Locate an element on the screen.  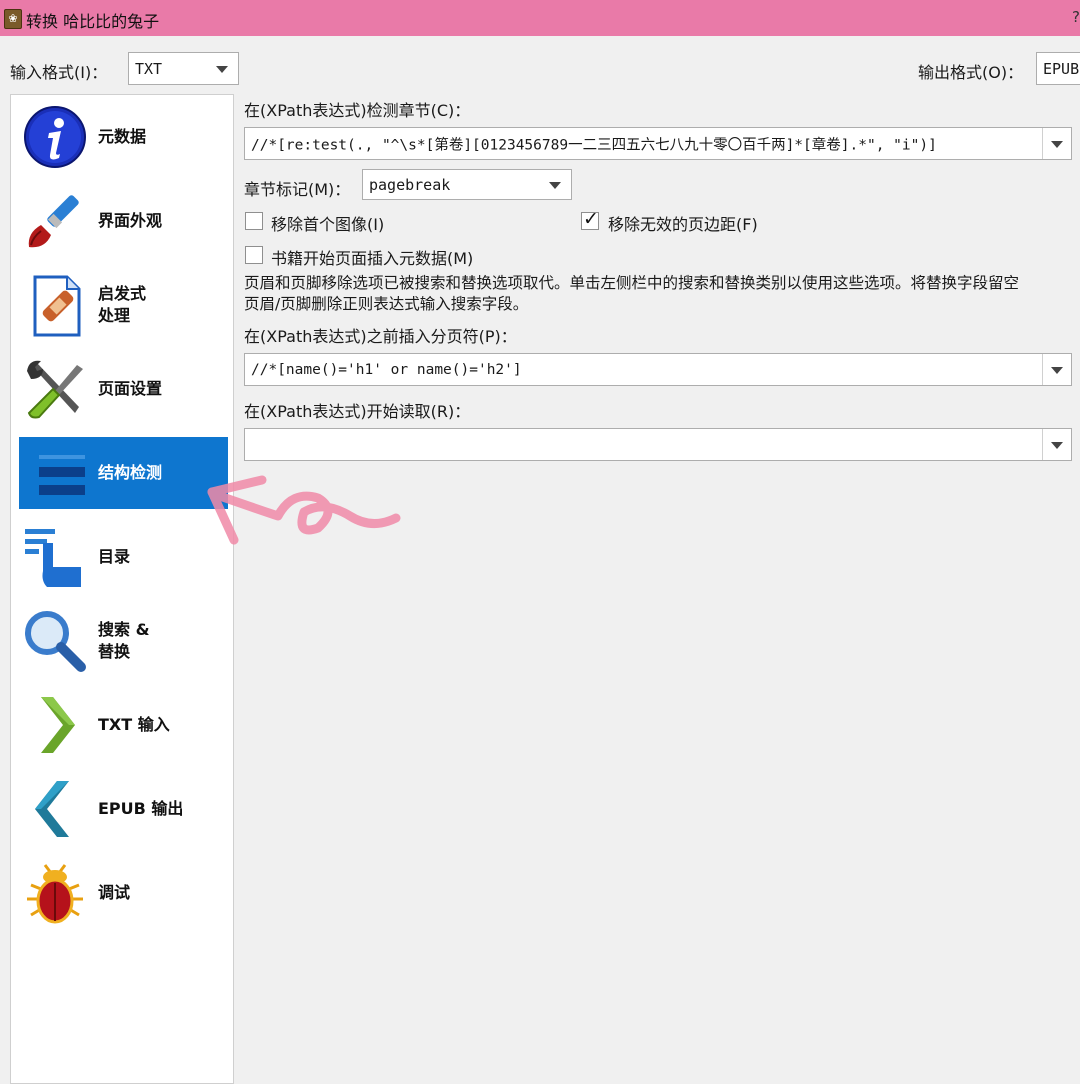
sidebar-item-label: 元数据 is located at coordinates (122, 136).